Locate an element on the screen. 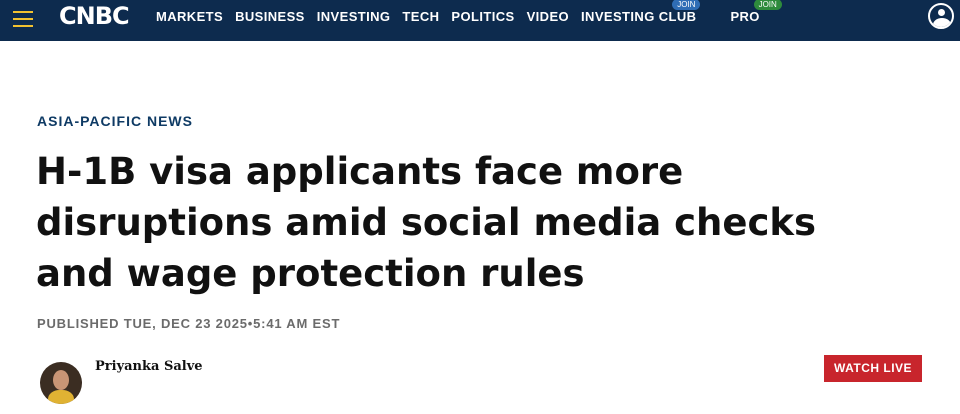 The image size is (960, 414). cnbc-logo: CNBC is located at coordinates (94, 16).